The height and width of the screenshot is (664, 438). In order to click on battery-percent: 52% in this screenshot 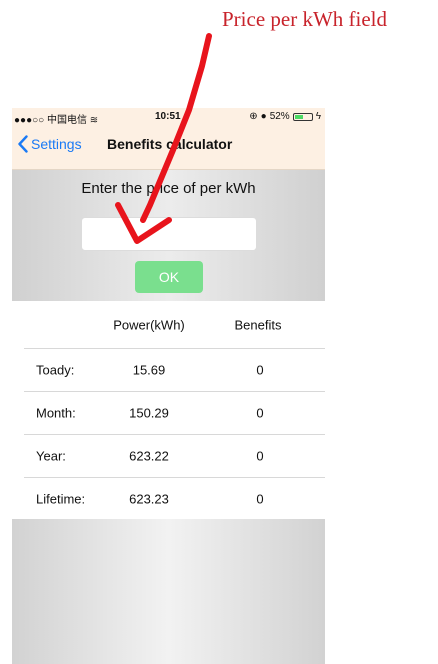, I will do `click(279, 116)`.